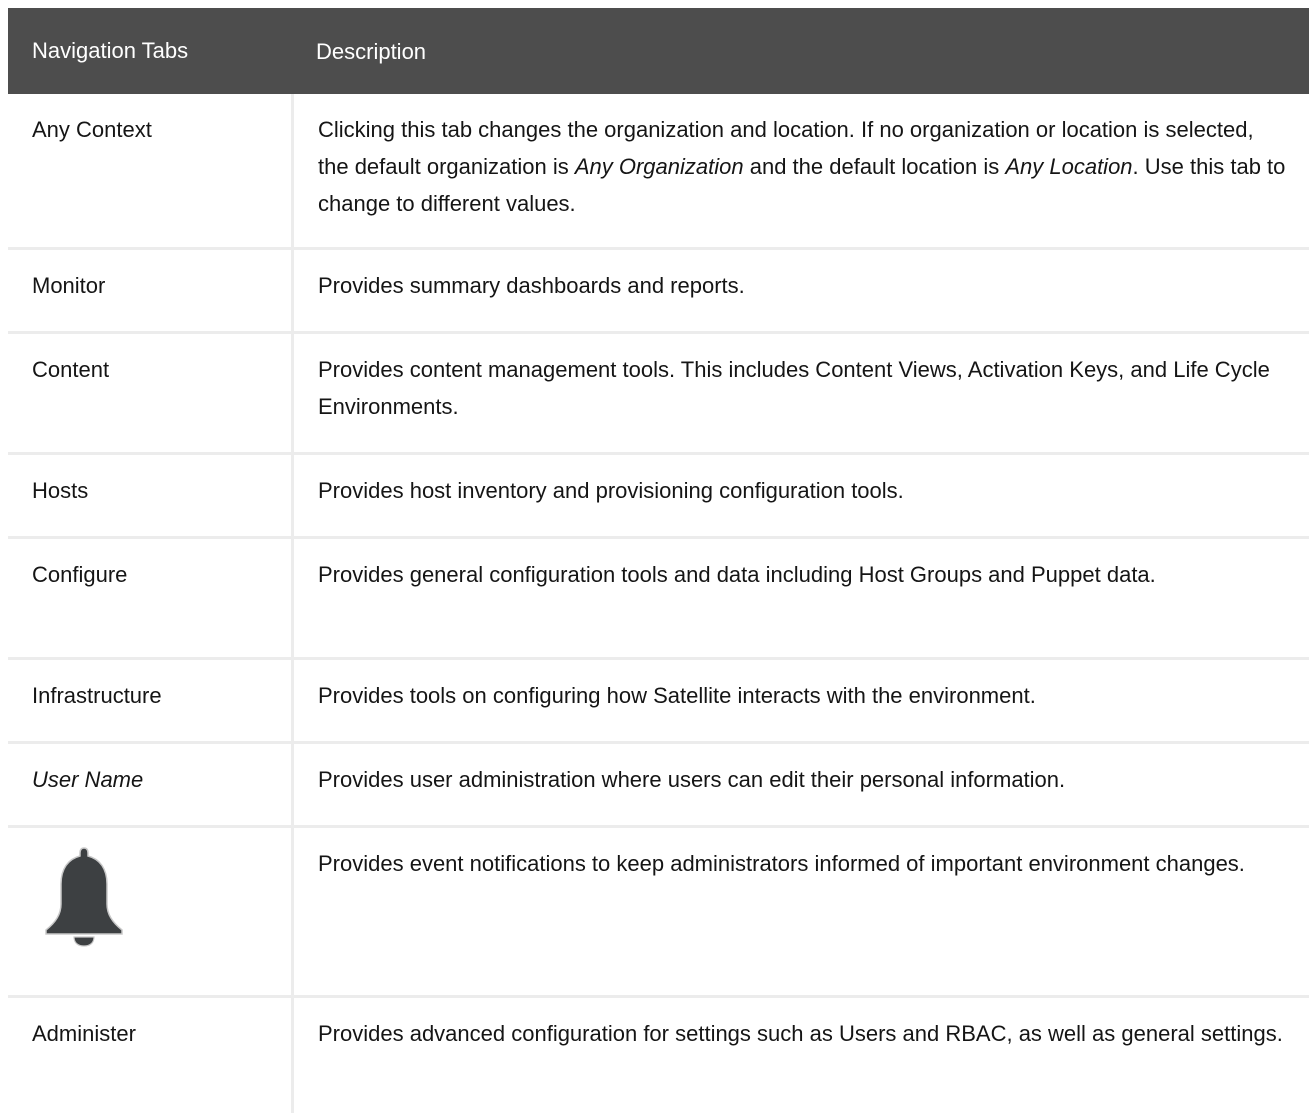 The width and height of the screenshot is (1309, 1113). What do you see at coordinates (371, 51) in the screenshot?
I see `header-description: Description` at bounding box center [371, 51].